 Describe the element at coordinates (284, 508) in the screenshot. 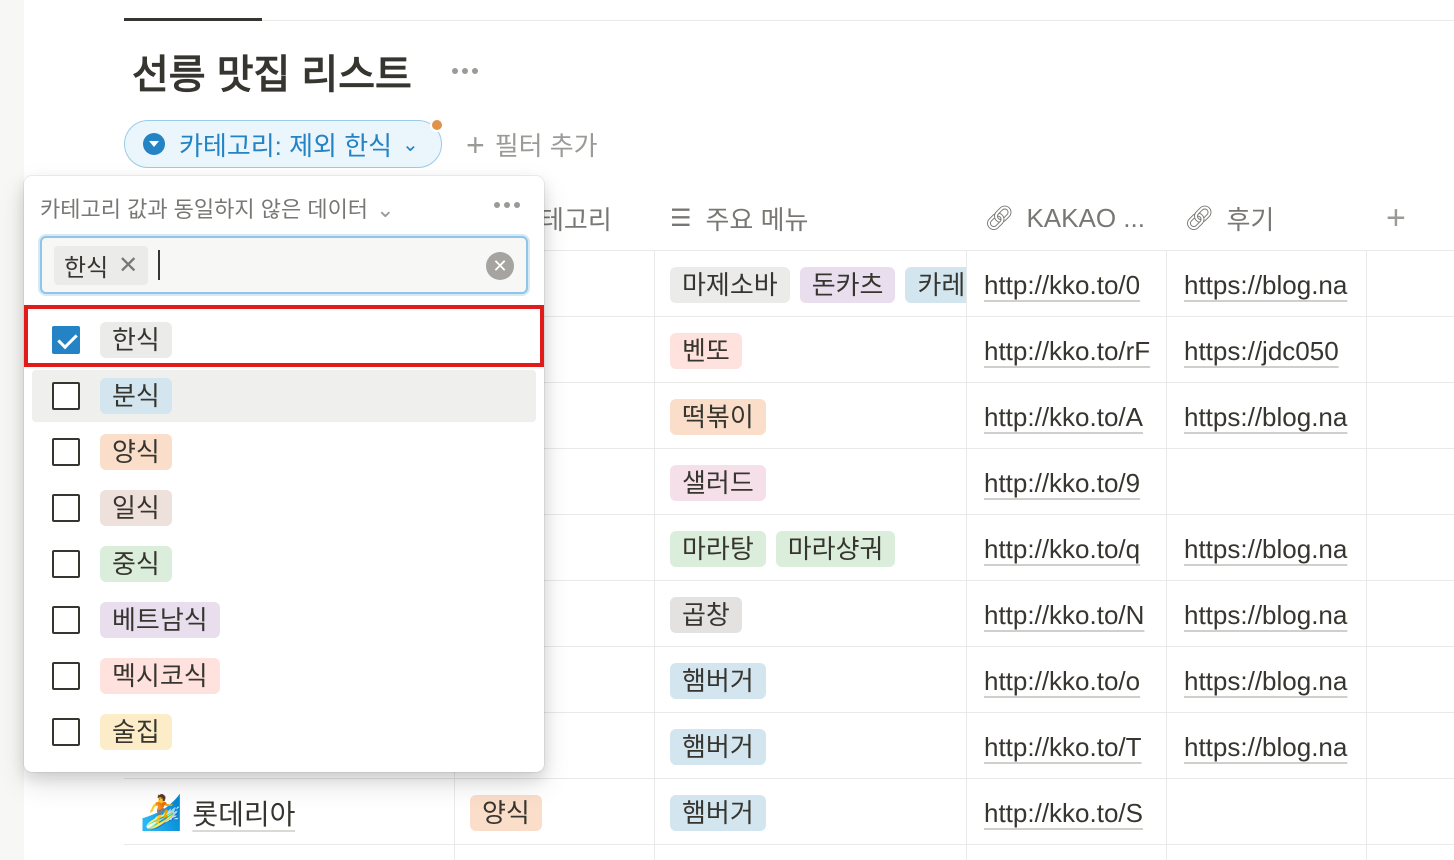

I see `option-item: 일식` at that location.